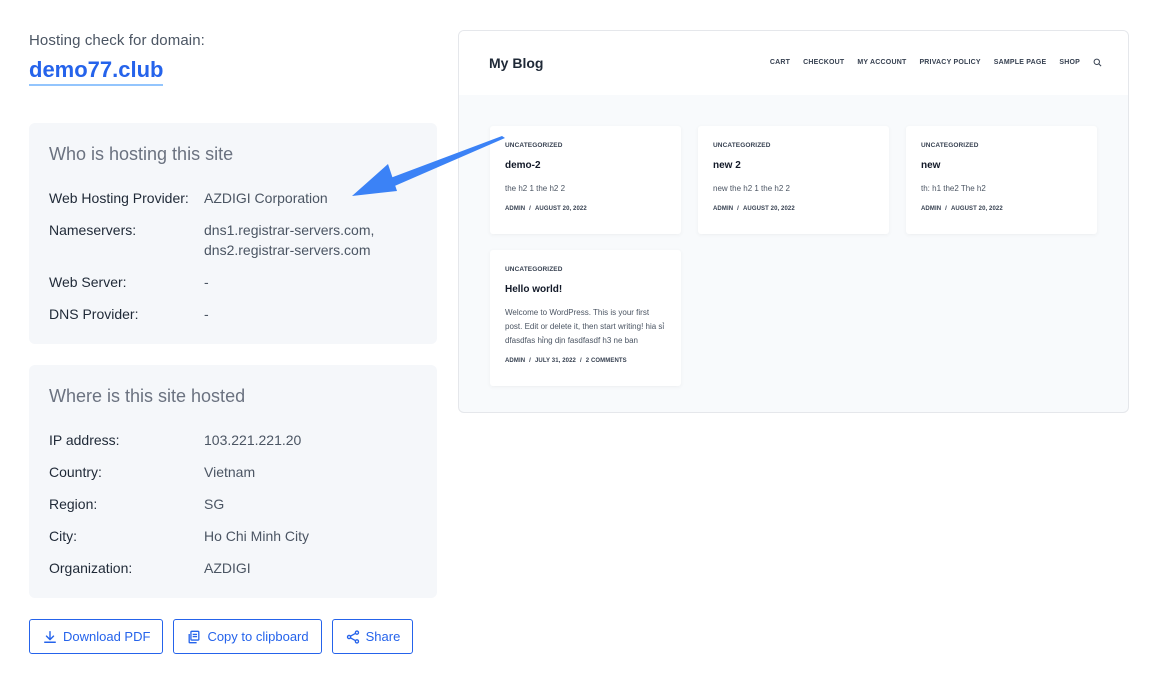 The width and height of the screenshot is (1158, 682). What do you see at coordinates (1097, 62) in the screenshot?
I see `search-icon` at bounding box center [1097, 62].